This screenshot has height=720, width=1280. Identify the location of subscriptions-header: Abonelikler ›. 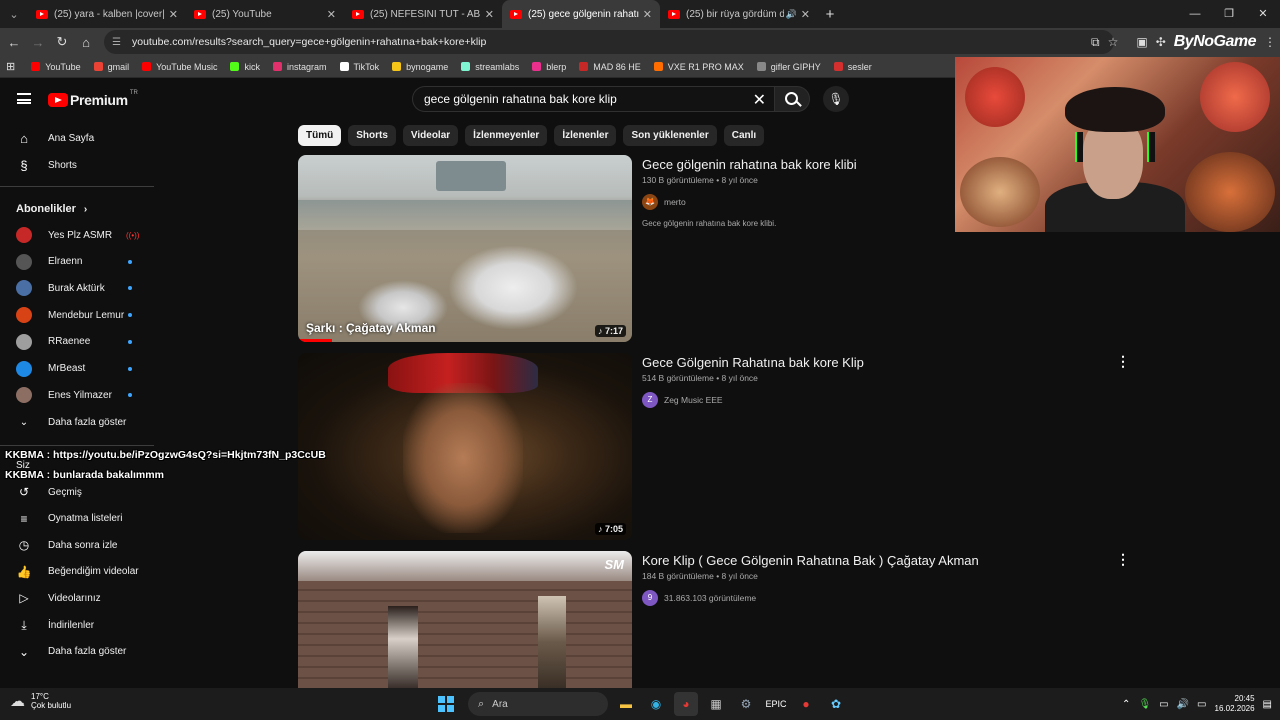
(51, 209).